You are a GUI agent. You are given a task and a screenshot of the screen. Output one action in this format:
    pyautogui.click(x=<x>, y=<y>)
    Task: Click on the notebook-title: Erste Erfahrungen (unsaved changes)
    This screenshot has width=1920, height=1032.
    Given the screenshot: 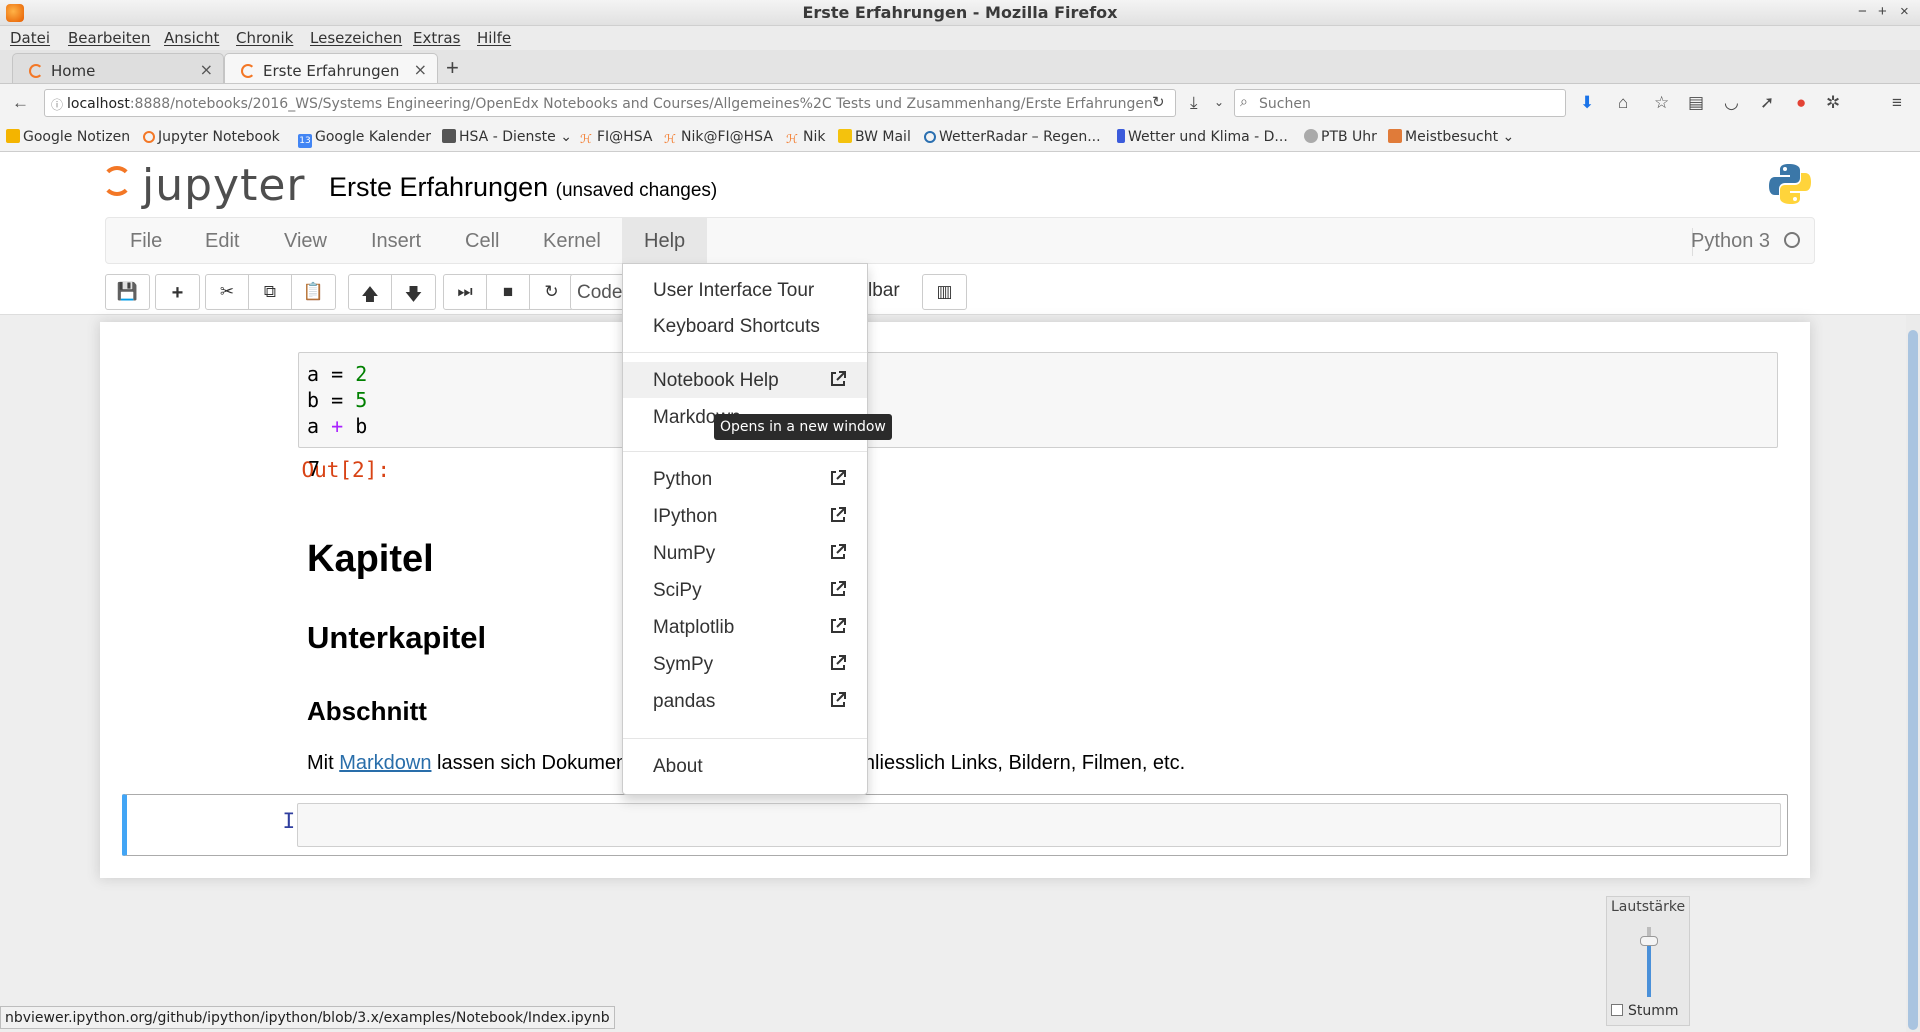 What is the action you would take?
    pyautogui.click(x=523, y=187)
    